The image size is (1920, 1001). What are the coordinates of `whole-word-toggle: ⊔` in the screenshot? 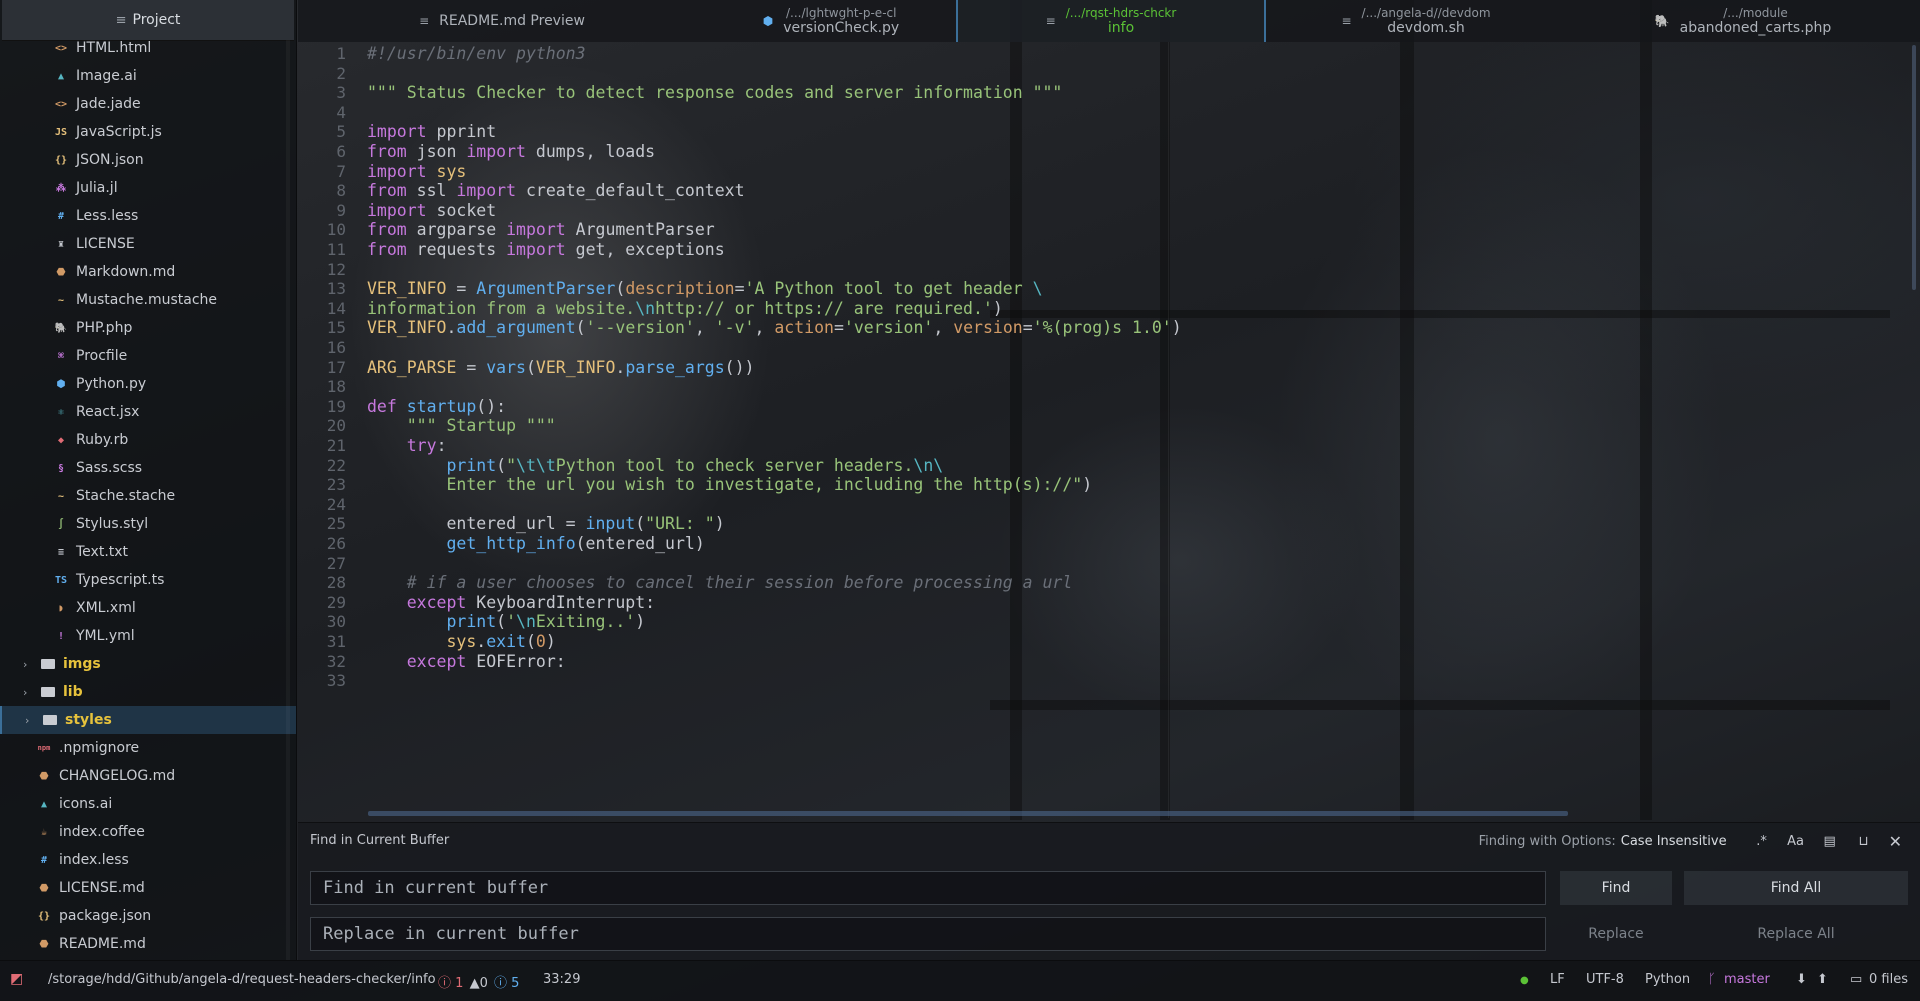 It's located at (1864, 841).